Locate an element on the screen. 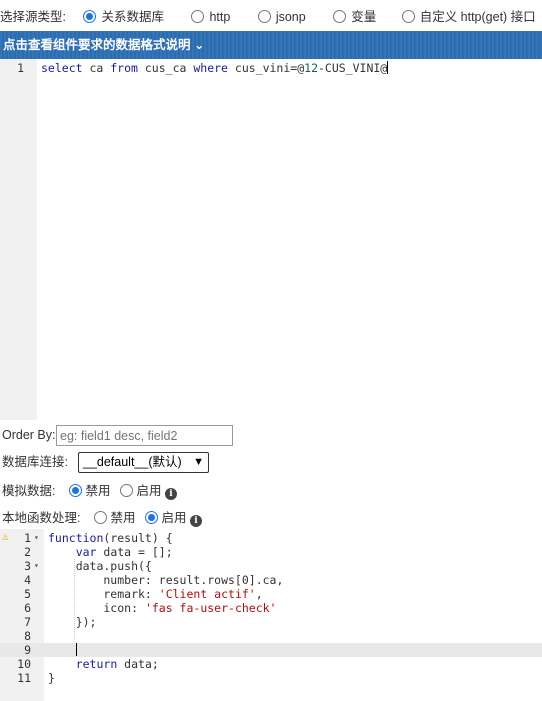 The width and height of the screenshot is (542, 701). code-text: }); is located at coordinates (72, 622).